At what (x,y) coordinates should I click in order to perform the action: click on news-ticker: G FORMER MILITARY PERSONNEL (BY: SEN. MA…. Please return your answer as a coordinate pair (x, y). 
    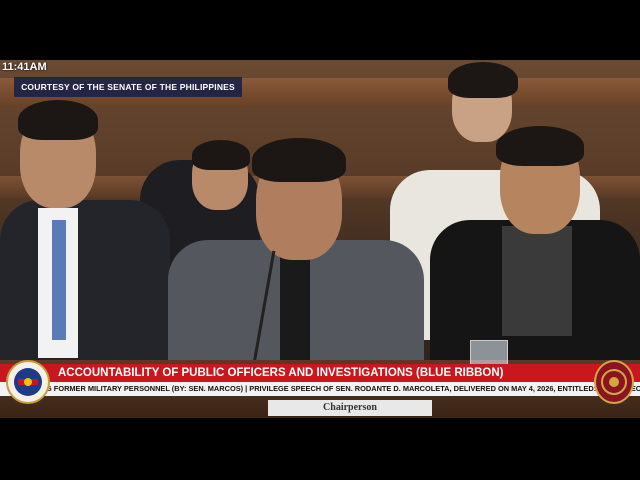
    Looking at the image, I should click on (320, 389).